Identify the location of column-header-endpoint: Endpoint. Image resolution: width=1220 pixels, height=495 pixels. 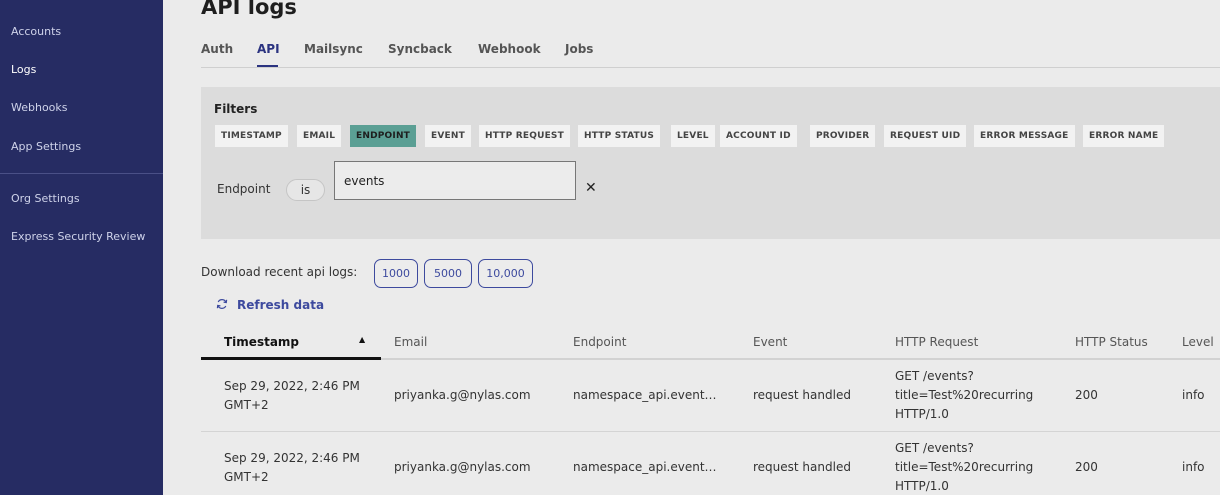
(599, 342).